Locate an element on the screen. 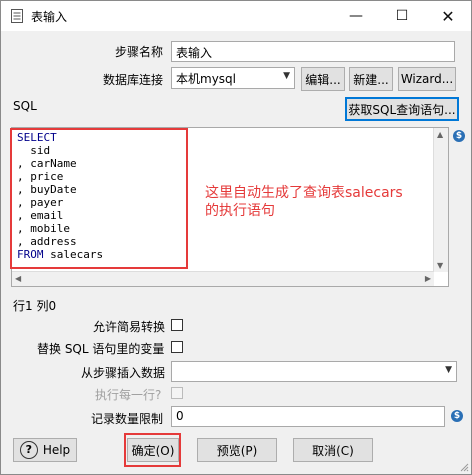 This screenshot has height=475, width=472. question-icon: ? is located at coordinates (28, 450).